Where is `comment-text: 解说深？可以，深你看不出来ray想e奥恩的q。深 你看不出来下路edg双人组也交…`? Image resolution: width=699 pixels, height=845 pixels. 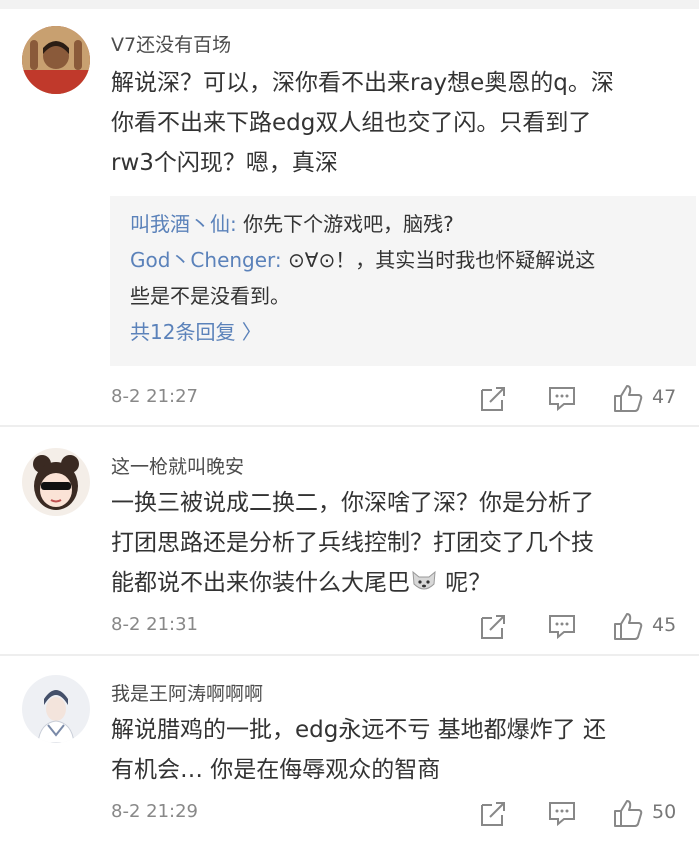 comment-text: 解说深？可以，深你看不出来ray想e奥恩的q。深 你看不出来下路edg双人组也交… is located at coordinates (391, 123).